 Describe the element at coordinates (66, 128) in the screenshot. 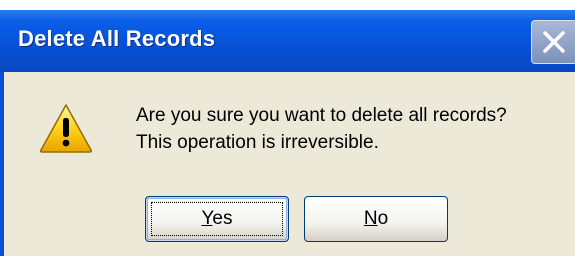

I see `warning-icon` at that location.